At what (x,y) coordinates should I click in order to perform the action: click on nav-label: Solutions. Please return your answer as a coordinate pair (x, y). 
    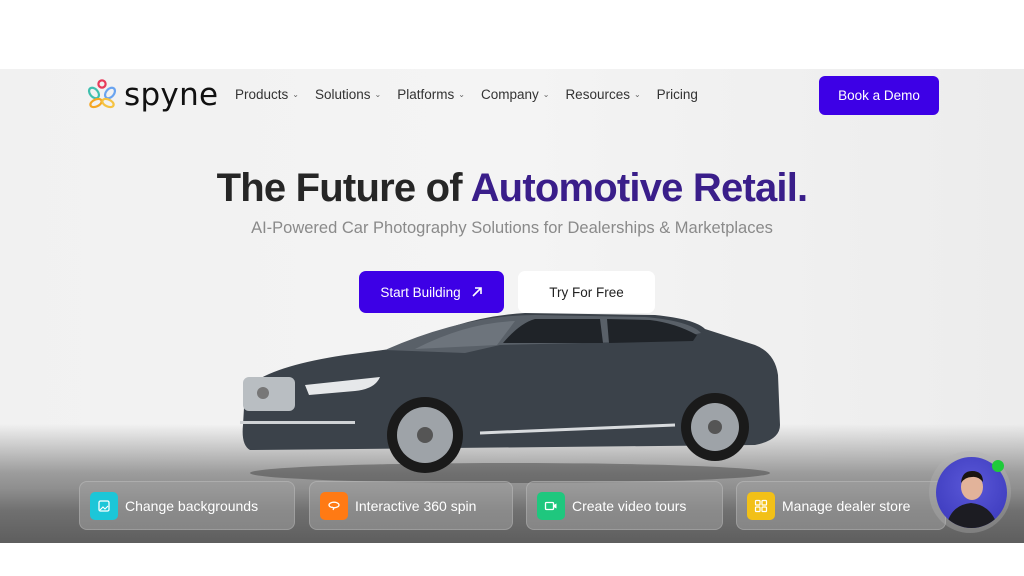
    Looking at the image, I should click on (342, 94).